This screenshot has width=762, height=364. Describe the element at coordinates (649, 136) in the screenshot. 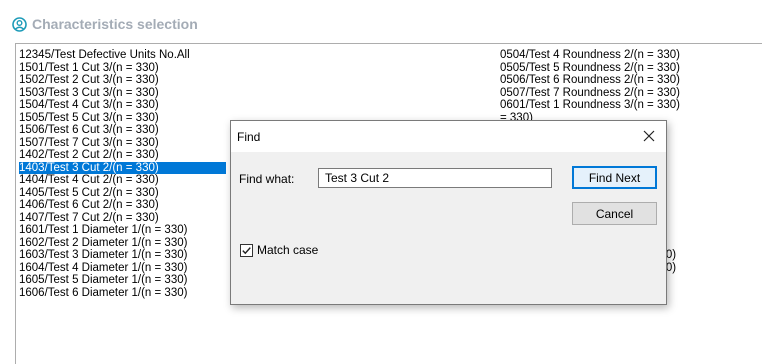

I see `close-icon` at that location.